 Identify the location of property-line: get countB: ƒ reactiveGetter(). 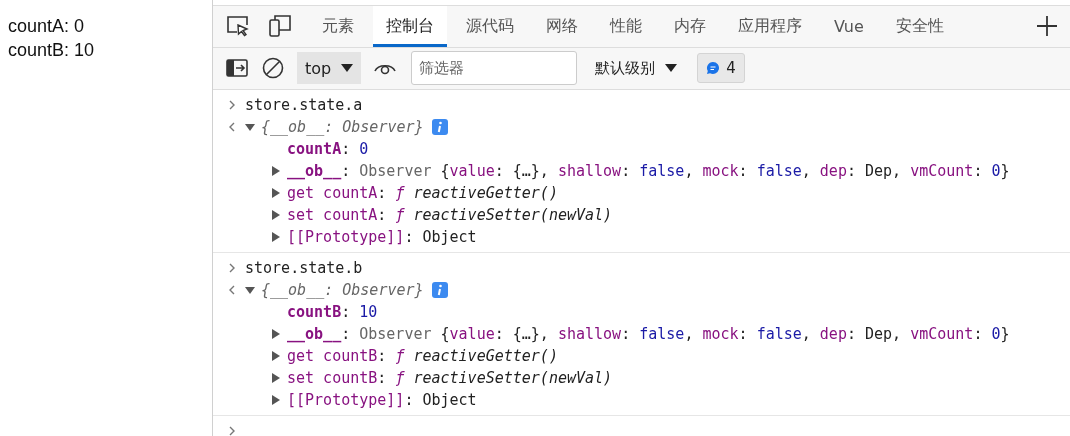
(422, 356).